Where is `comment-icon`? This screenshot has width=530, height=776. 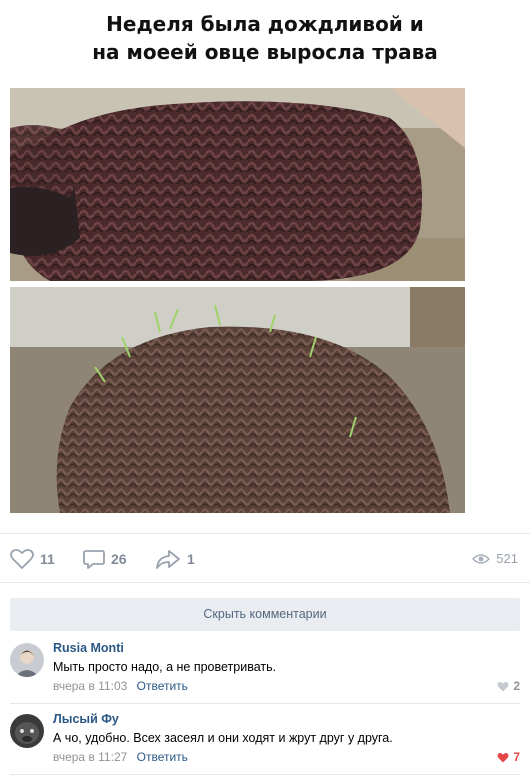
comment-icon is located at coordinates (94, 559).